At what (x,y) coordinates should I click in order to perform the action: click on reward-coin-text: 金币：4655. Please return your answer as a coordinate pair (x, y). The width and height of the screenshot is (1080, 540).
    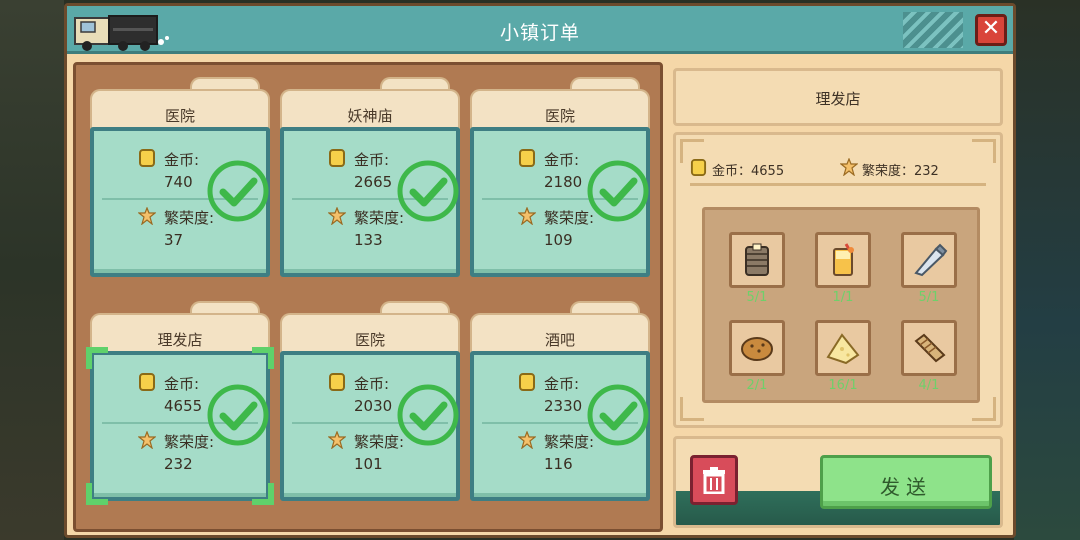
    Looking at the image, I should click on (748, 171).